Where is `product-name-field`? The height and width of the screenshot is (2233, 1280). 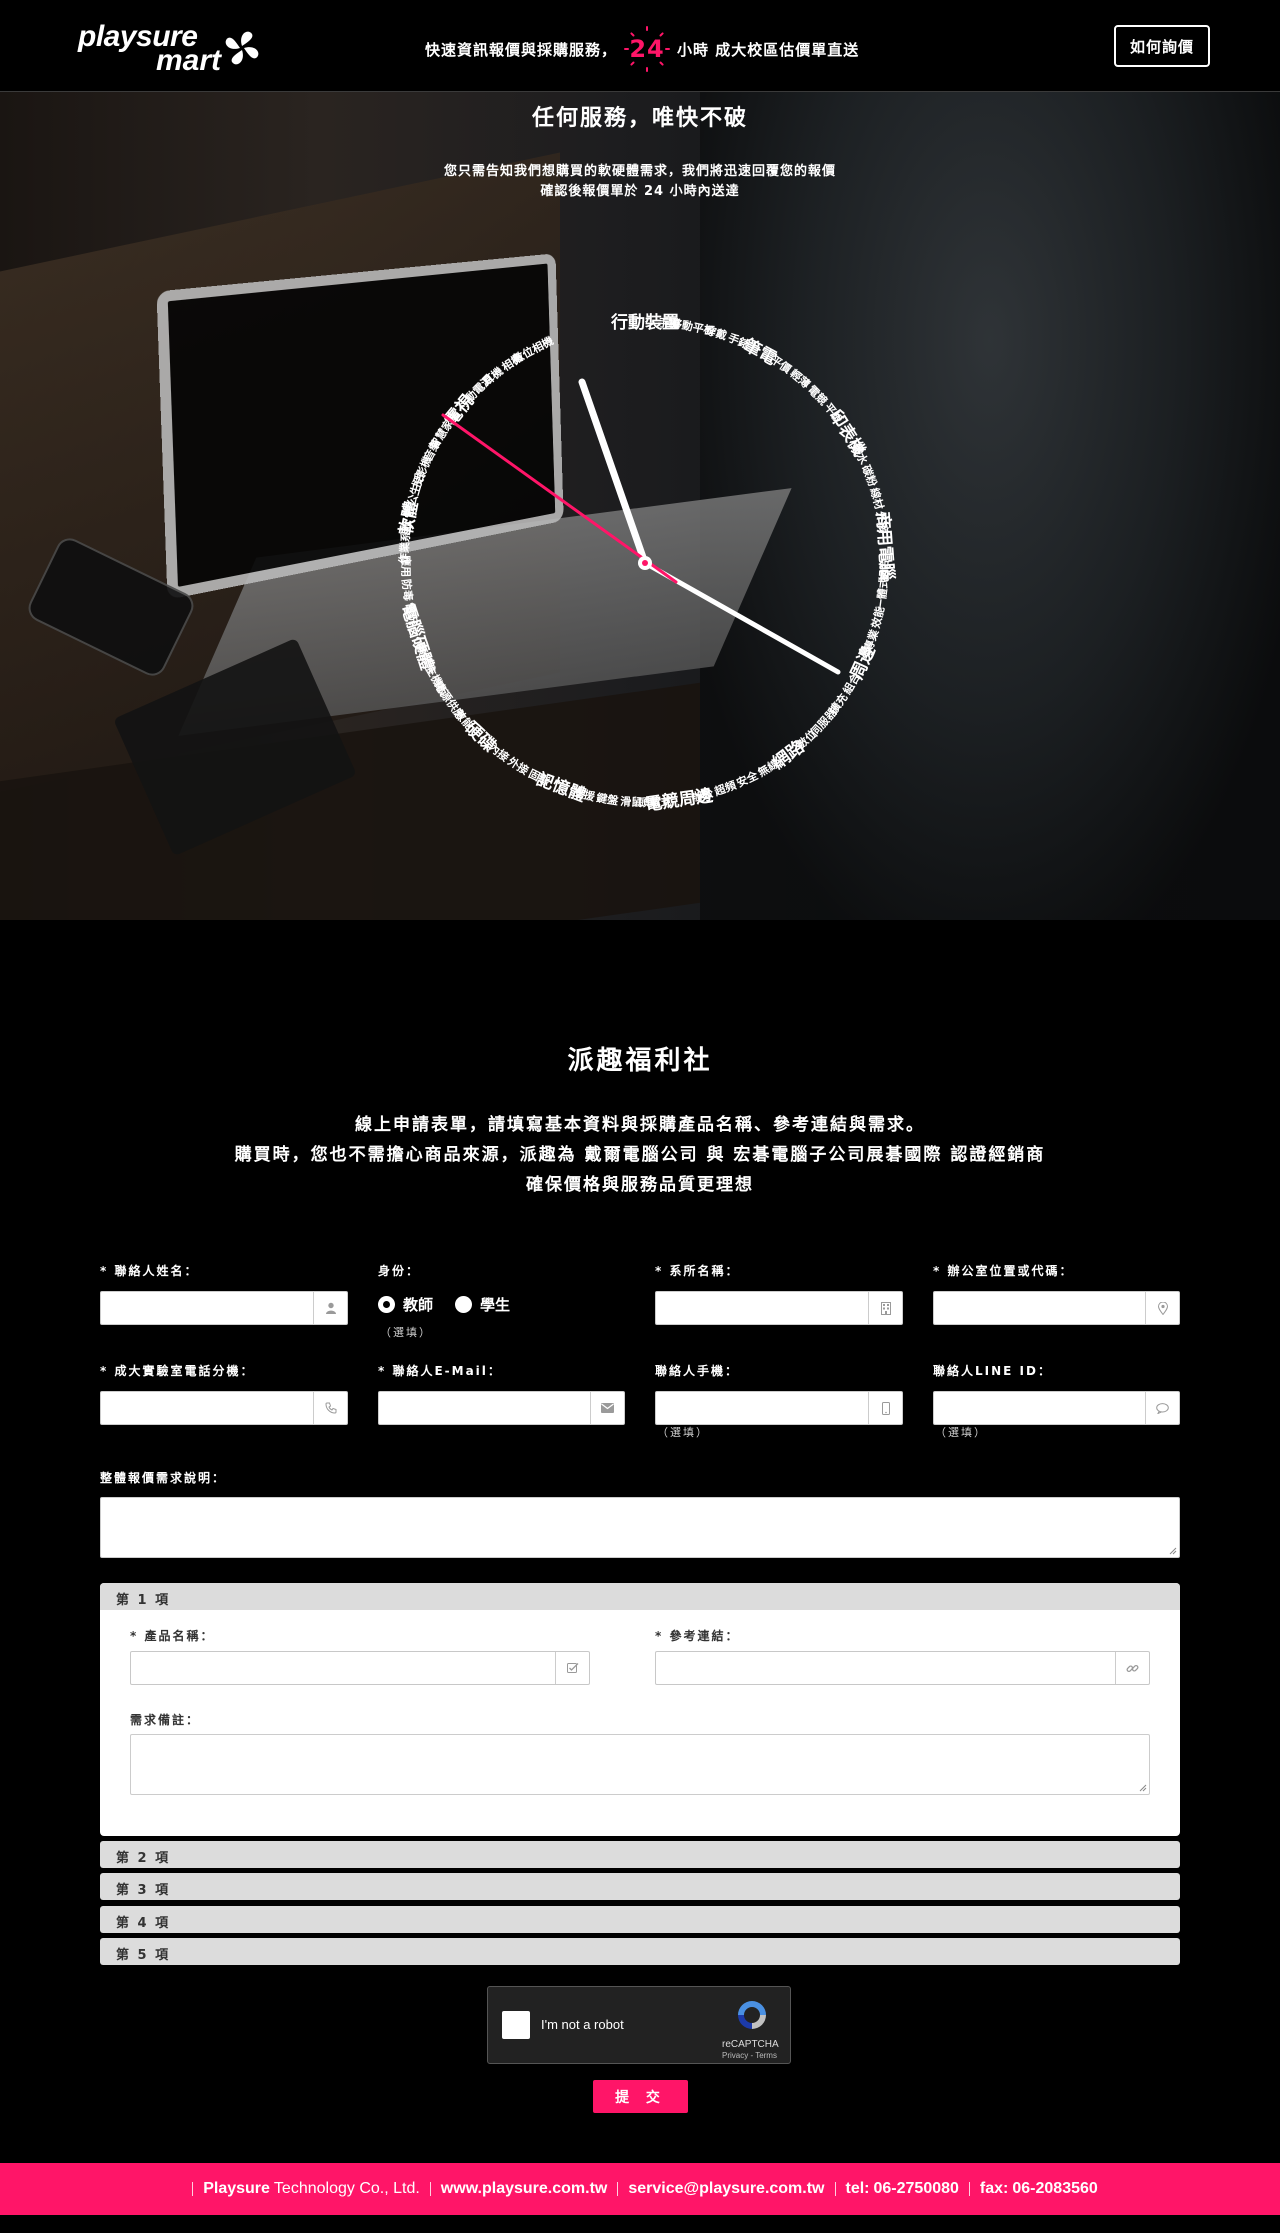 product-name-field is located at coordinates (360, 1668).